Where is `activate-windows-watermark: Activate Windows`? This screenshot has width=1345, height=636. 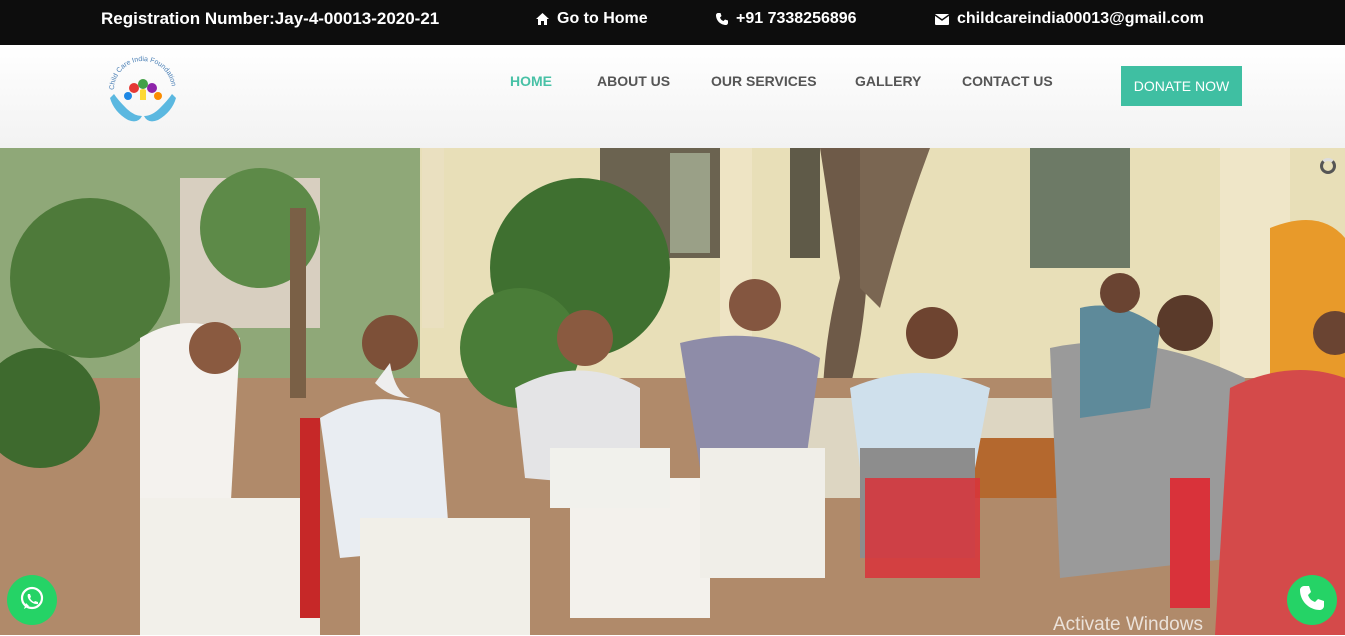 activate-windows-watermark: Activate Windows is located at coordinates (1128, 624).